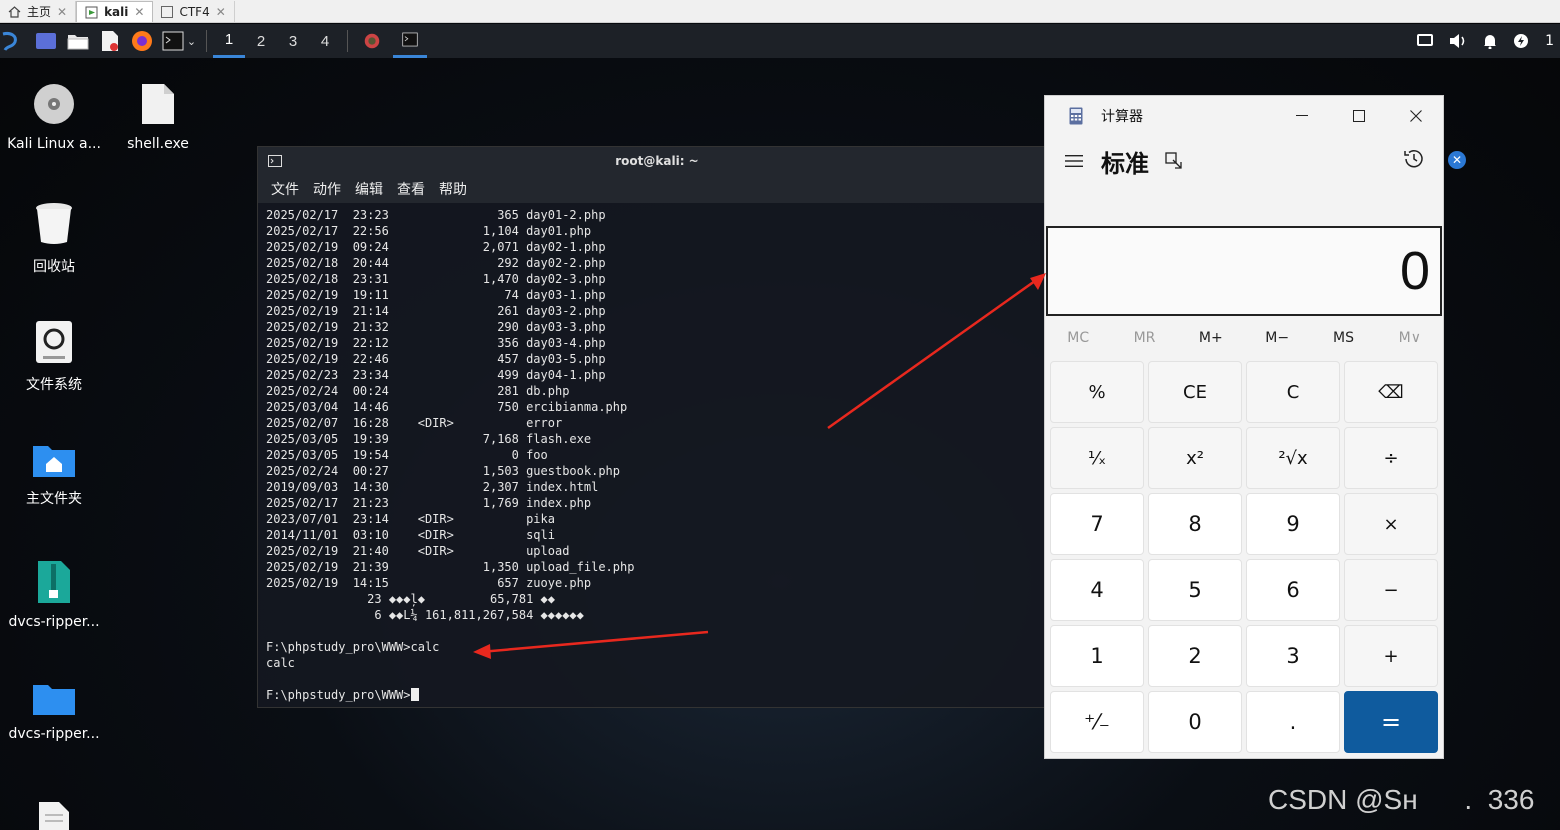 The height and width of the screenshot is (830, 1560). I want to click on firefox-icon, so click(142, 41).